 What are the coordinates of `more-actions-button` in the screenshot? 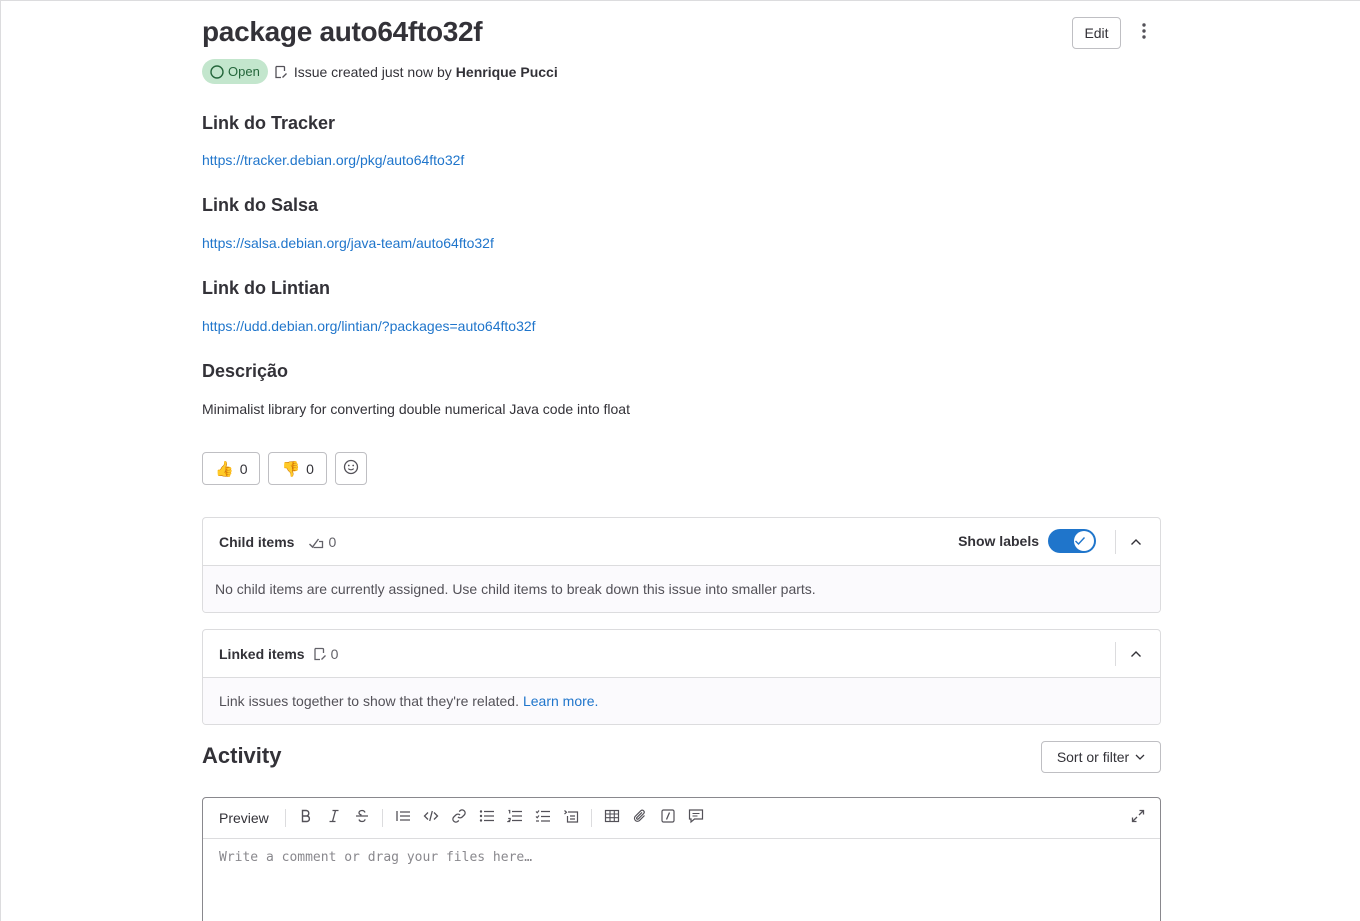 It's located at (1144, 33).